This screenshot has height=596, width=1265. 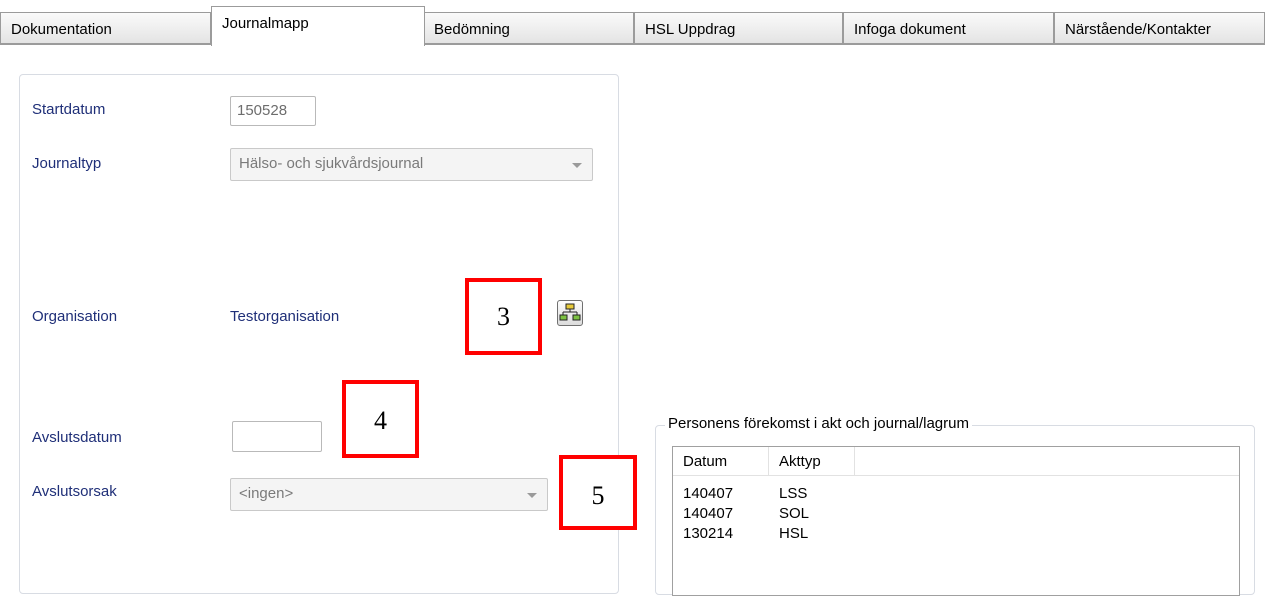 I want to click on startdatum-field: 150528, so click(x=273, y=111).